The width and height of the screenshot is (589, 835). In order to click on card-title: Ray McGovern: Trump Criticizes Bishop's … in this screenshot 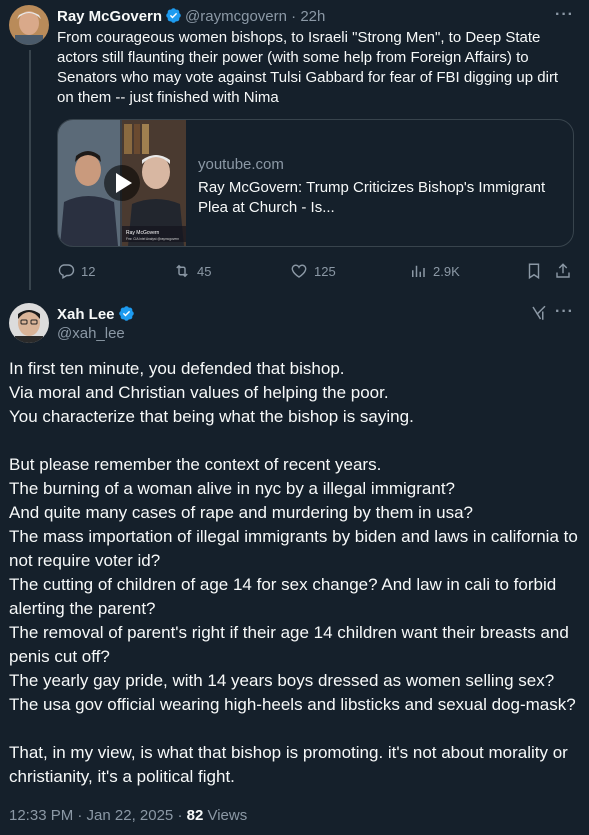, I will do `click(372, 197)`.